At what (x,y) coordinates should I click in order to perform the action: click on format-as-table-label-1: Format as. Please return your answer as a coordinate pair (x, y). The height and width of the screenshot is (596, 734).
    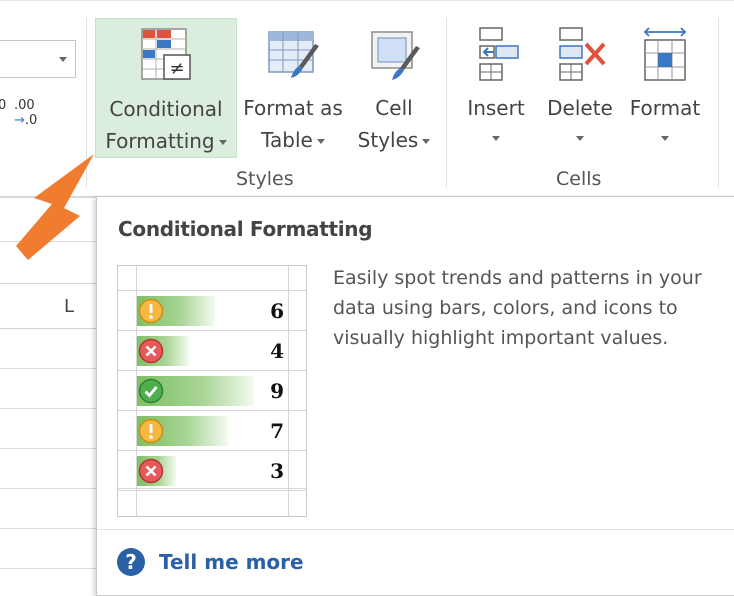
    Looking at the image, I should click on (293, 108).